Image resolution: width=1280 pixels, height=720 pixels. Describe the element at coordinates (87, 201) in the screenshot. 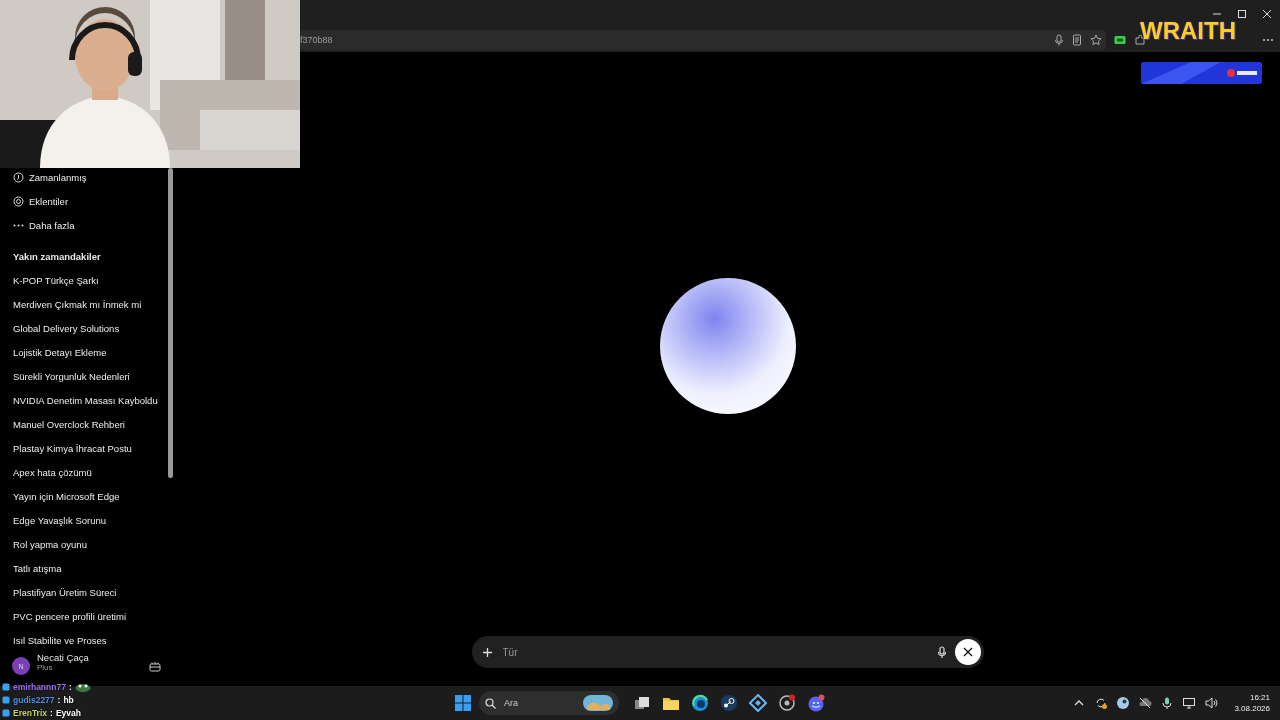

I see `menu-item: Eklentiler` at that location.